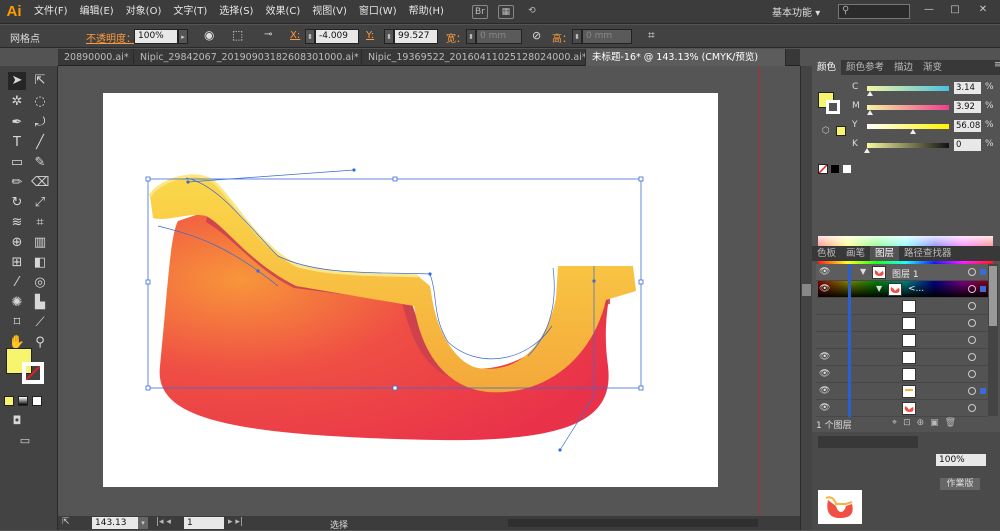 This screenshot has width=1000, height=531. What do you see at coordinates (17, 283) in the screenshot?
I see `eyedropper-icon: ⁄` at bounding box center [17, 283].